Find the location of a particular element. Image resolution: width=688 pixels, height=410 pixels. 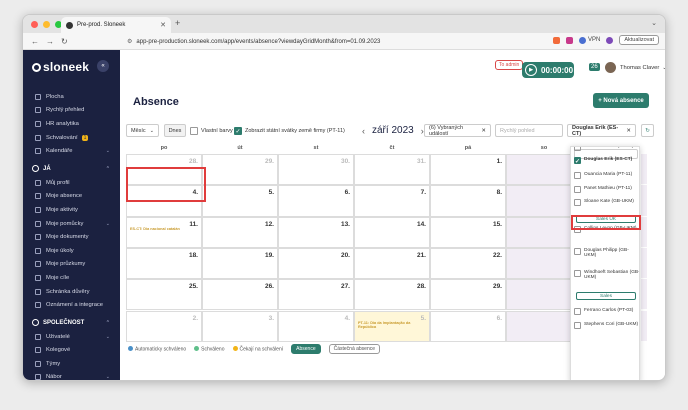

user-menu: Thomas Claver ⌄ is located at coordinates (635, 67).